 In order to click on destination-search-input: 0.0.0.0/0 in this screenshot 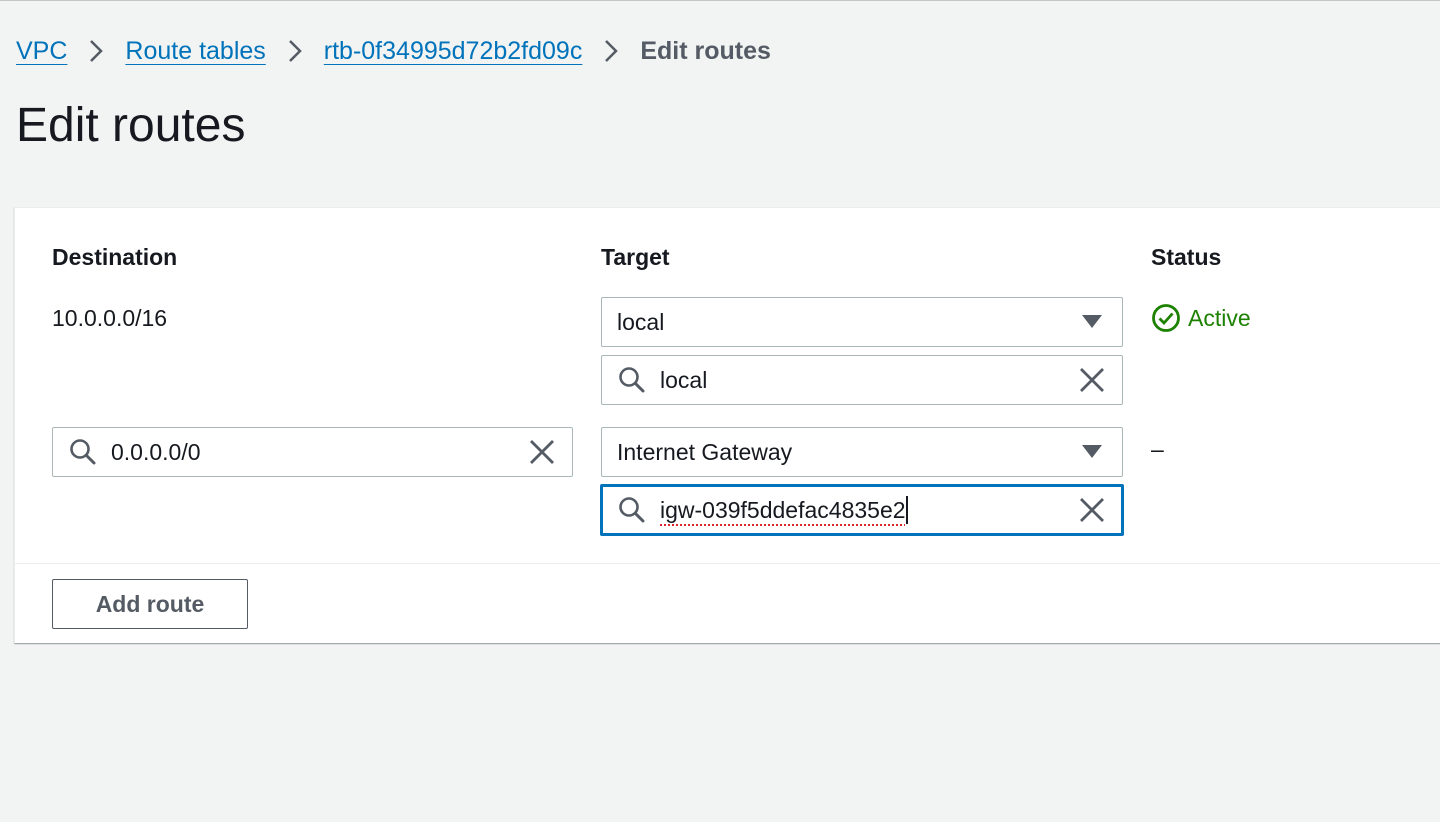, I will do `click(312, 452)`.